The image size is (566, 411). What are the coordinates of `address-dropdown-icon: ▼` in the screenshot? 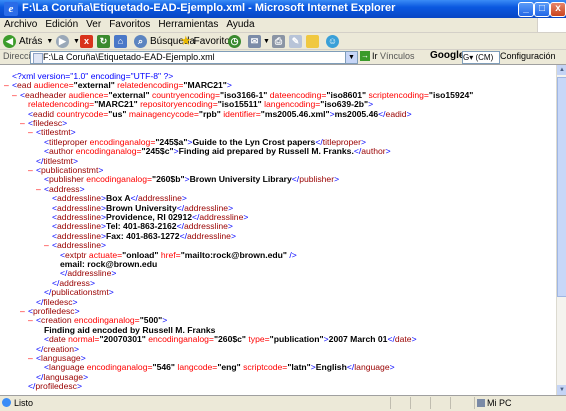 It's located at (351, 57).